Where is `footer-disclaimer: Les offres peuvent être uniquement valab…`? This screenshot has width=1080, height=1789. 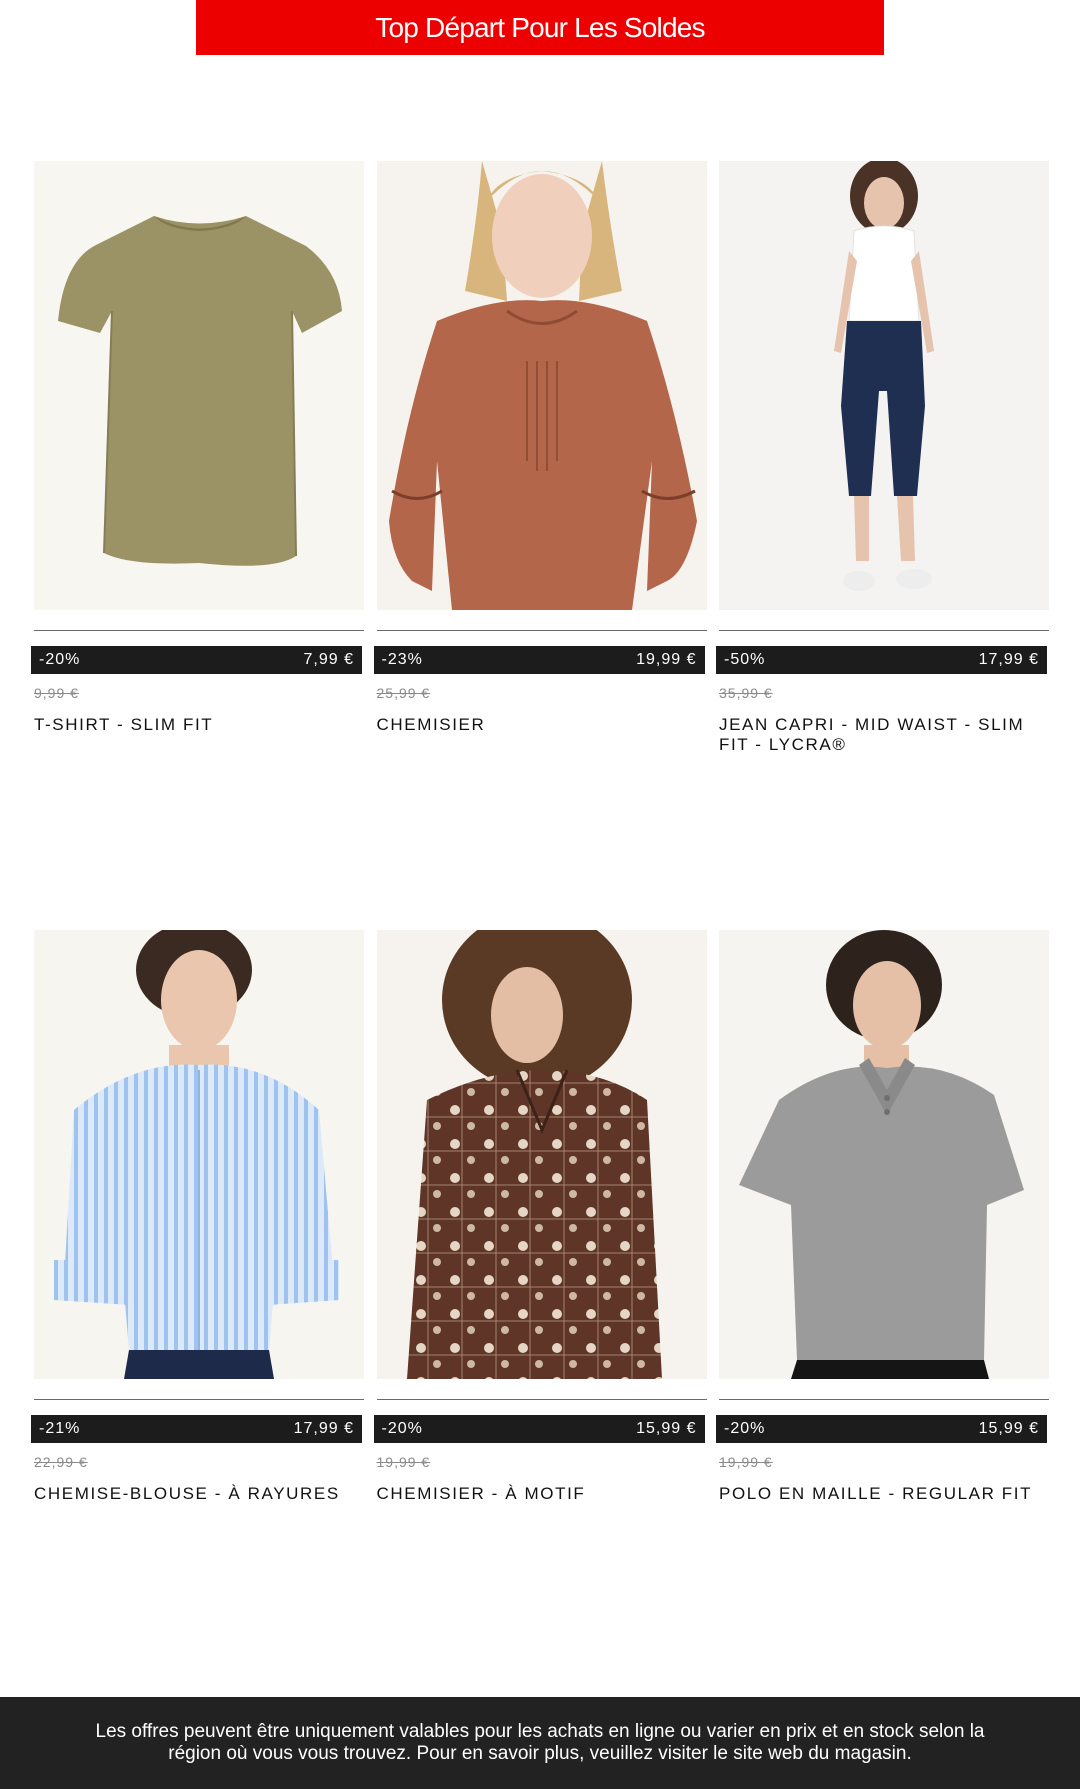
footer-disclaimer: Les offres peuvent être uniquement valab… is located at coordinates (540, 1743).